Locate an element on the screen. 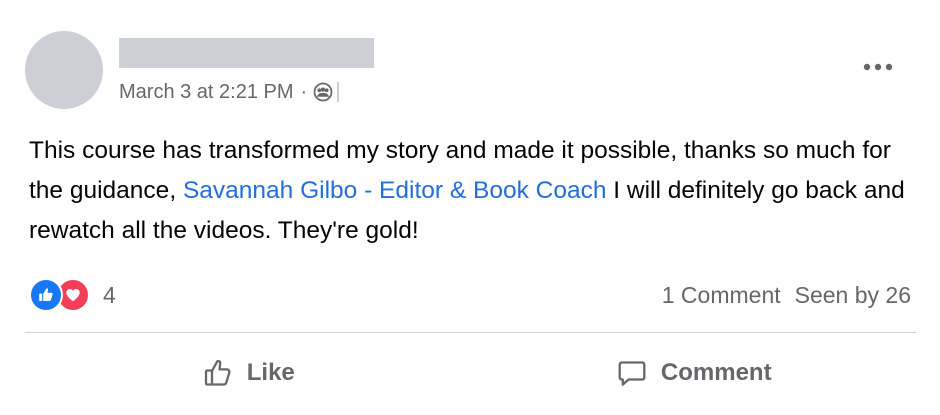 This screenshot has width=940, height=415. seen-by-count: Seen by 26 is located at coordinates (853, 295).